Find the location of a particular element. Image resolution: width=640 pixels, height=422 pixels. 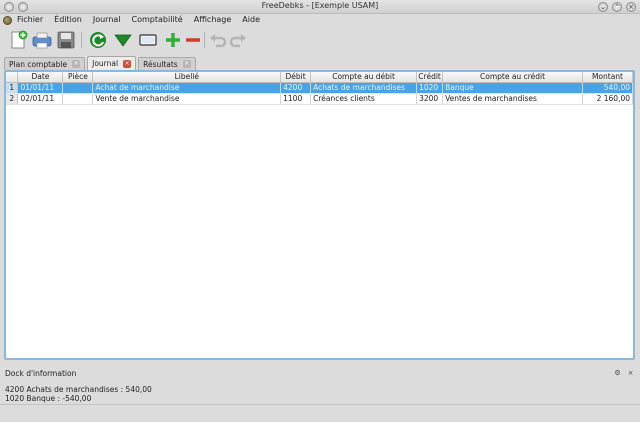

column-header-debit: Débit is located at coordinates (296, 77).